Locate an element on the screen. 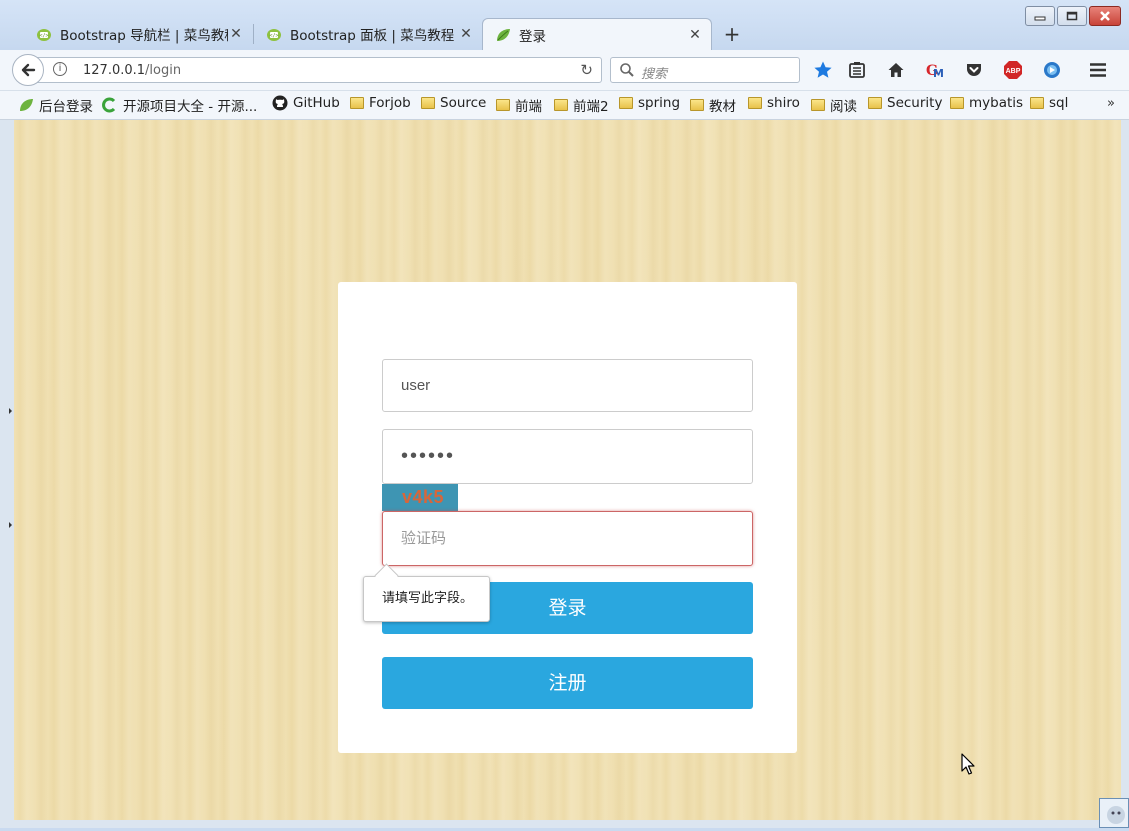 The height and width of the screenshot is (831, 1129). window-controls is located at coordinates (1073, 16).